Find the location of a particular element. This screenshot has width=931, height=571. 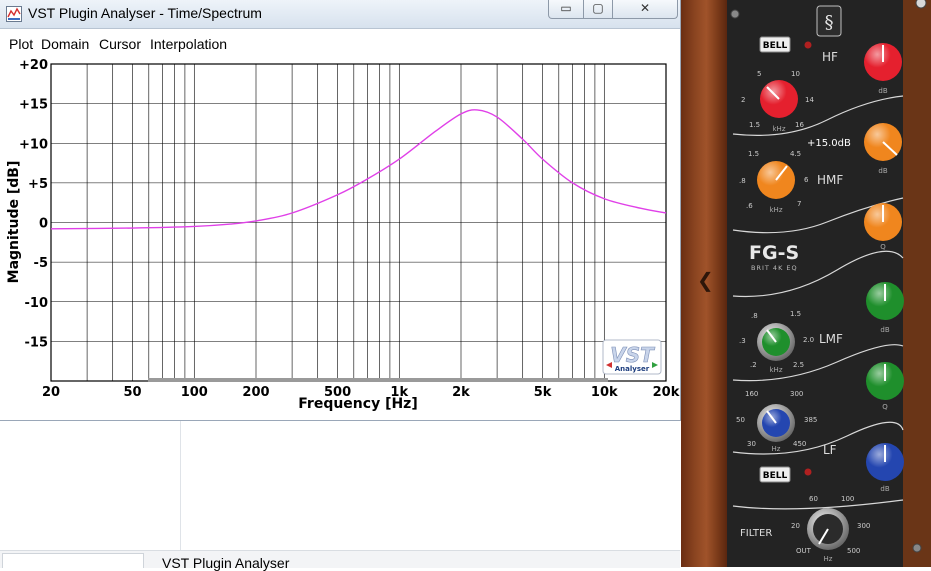

lf-tick-3: 300 is located at coordinates (796, 394).